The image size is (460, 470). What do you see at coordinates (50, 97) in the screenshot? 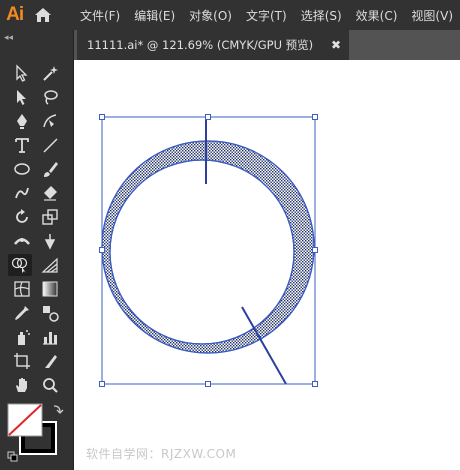
I see `lasso-tool-icon` at bounding box center [50, 97].